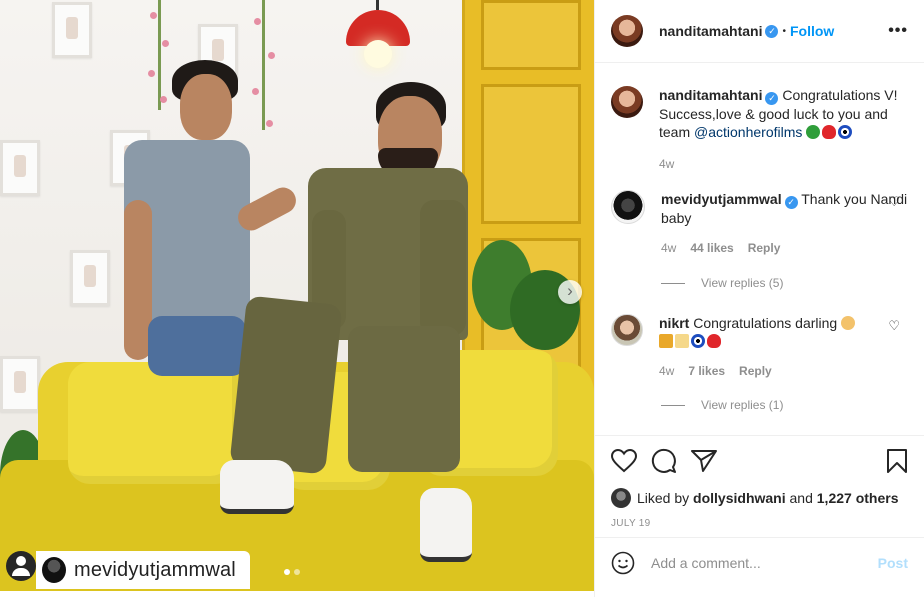 This screenshot has height=597, width=924. I want to click on bookmark-icon, so click(897, 461).